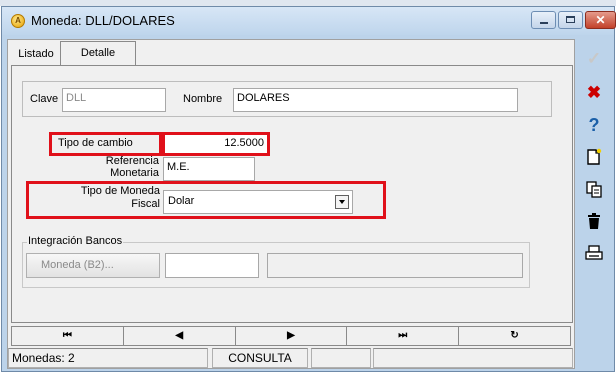  Describe the element at coordinates (203, 99) in the screenshot. I see `nombre-label: Nombre` at that location.